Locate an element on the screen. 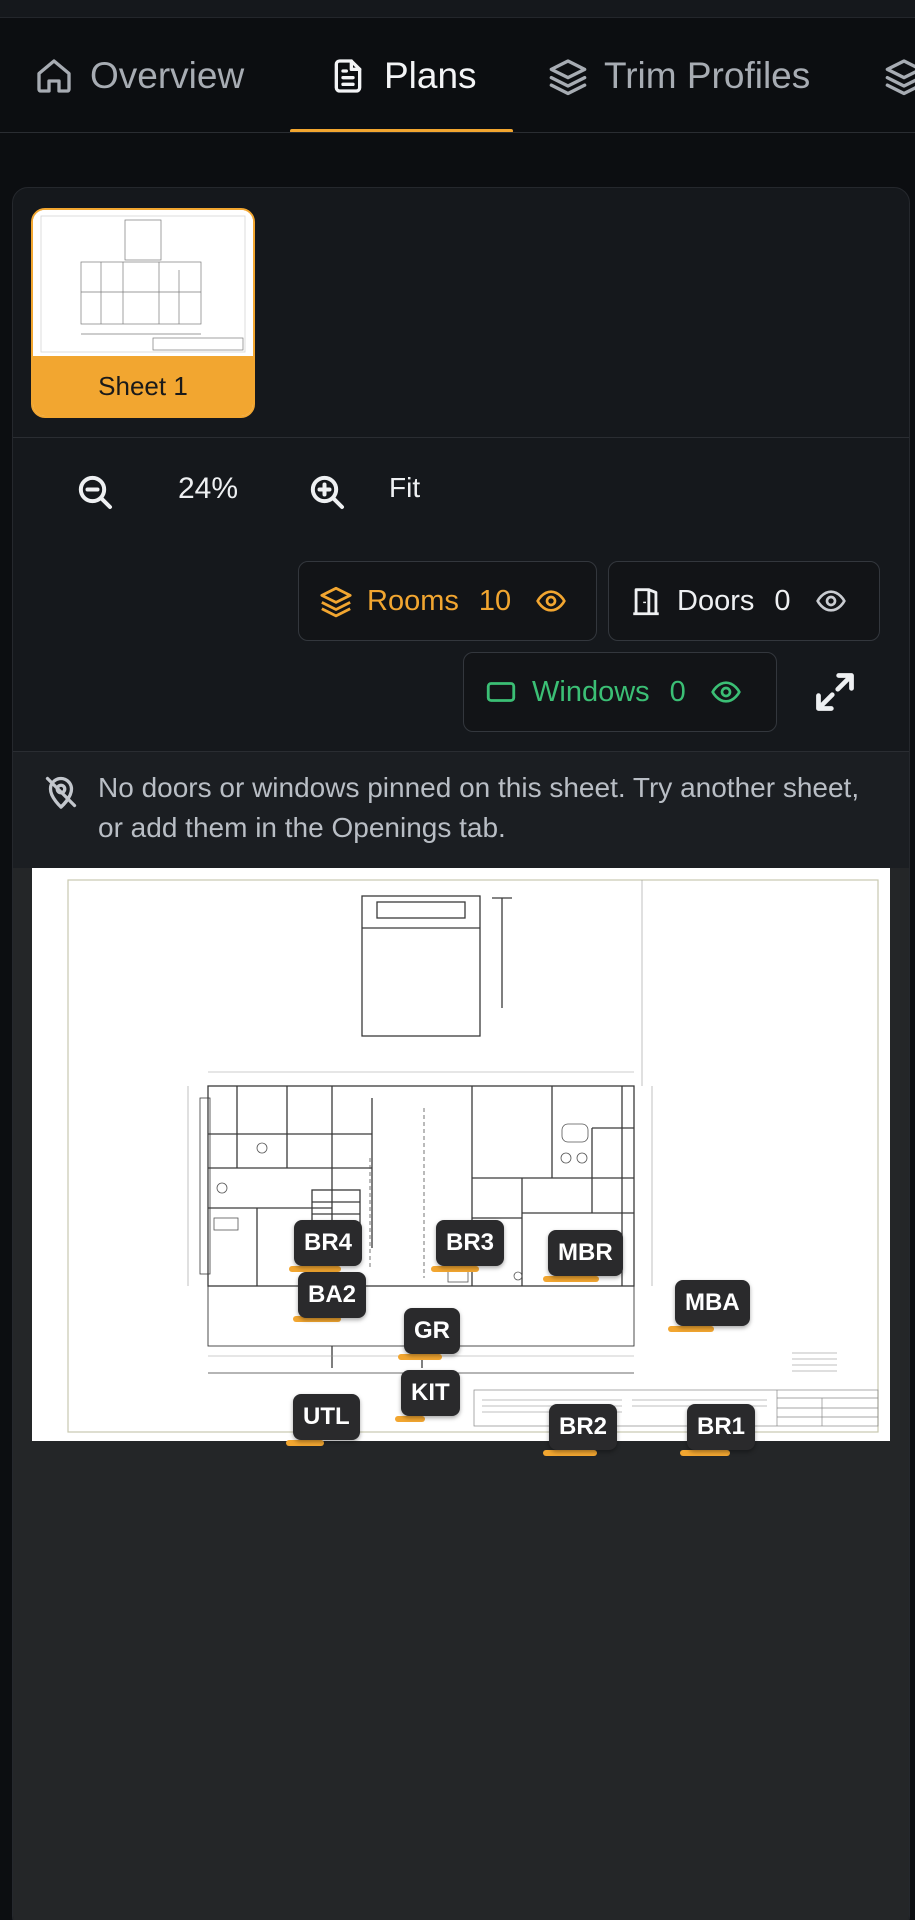 The image size is (915, 1920). rooms-label: Rooms is located at coordinates (413, 600).